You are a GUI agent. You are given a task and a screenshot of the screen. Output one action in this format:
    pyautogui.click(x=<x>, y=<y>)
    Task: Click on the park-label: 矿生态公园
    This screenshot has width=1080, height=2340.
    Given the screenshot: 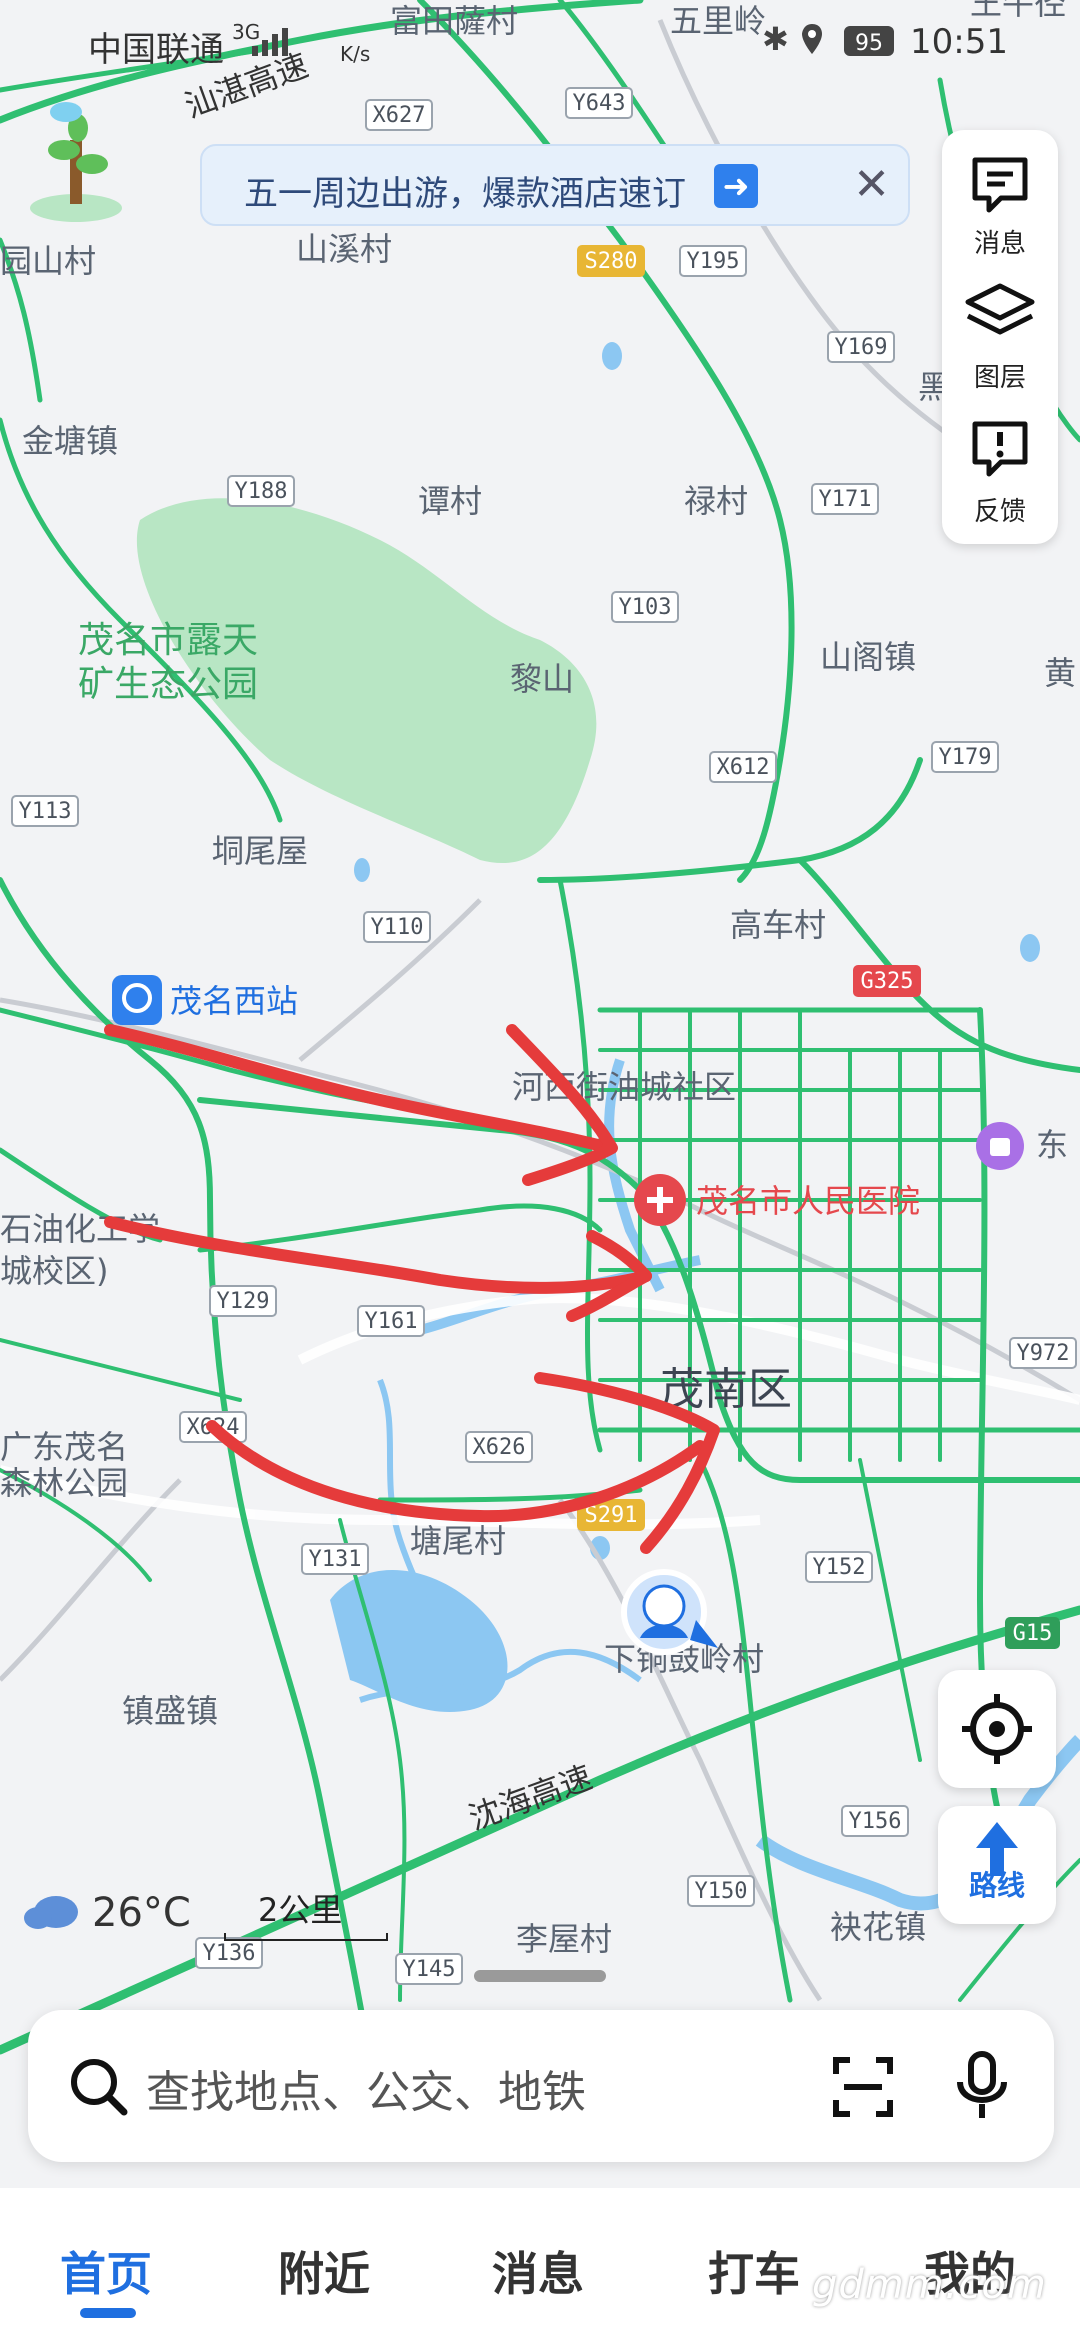 What is the action you would take?
    pyautogui.click(x=168, y=684)
    